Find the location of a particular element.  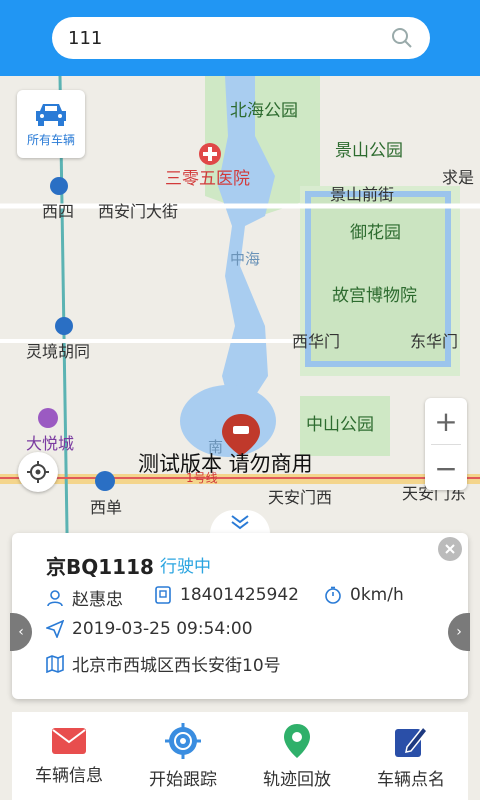

address-text: 北京市西城区西长安街10号 is located at coordinates (176, 666).